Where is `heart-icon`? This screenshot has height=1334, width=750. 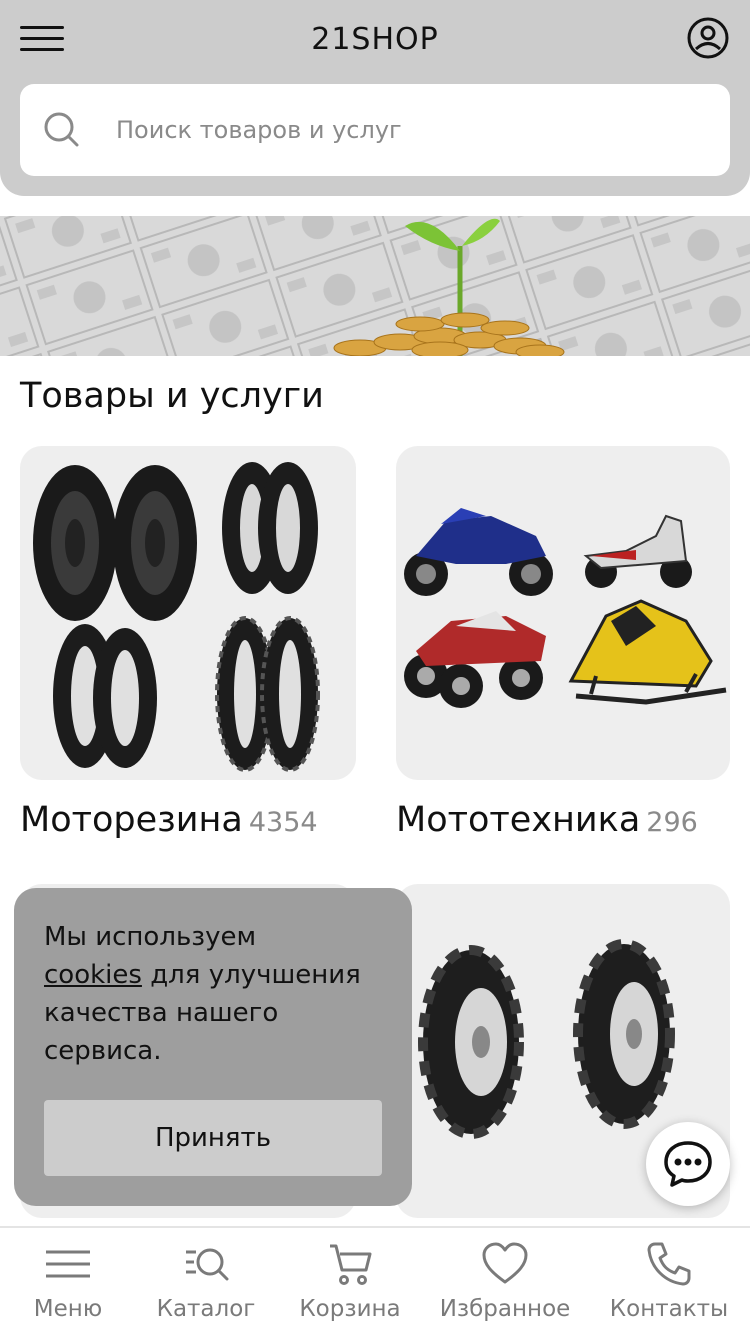 heart-icon is located at coordinates (505, 1263).